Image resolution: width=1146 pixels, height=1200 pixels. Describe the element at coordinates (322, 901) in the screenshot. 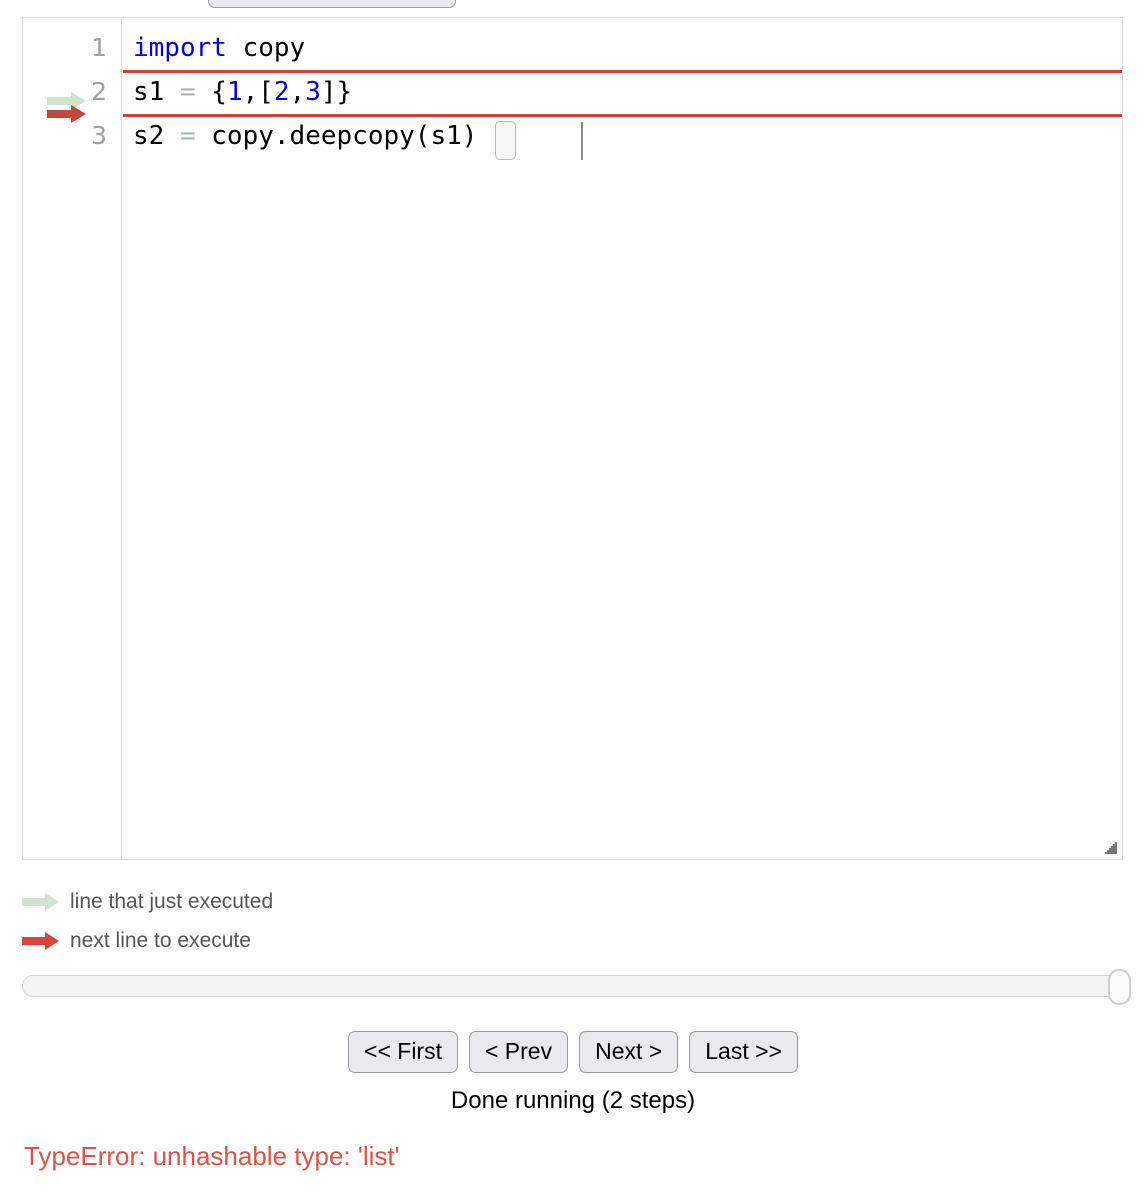

I see `legend-item-just-executed: line that just executed` at that location.